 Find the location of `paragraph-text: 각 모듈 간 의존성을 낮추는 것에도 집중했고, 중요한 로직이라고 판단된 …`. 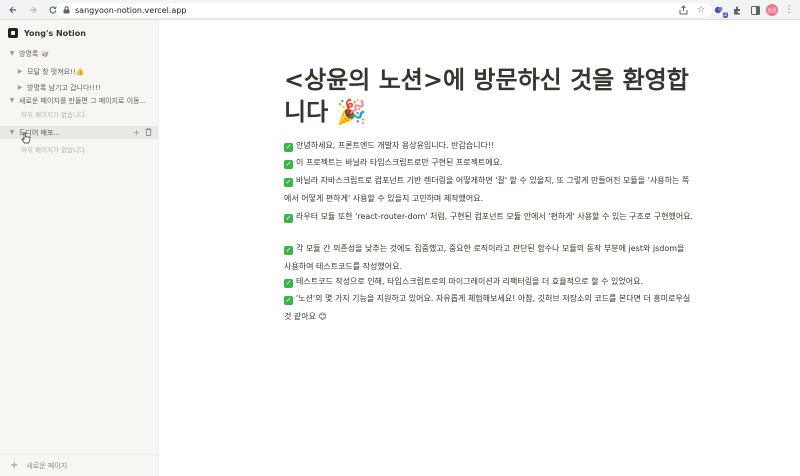

paragraph-text: 각 모듈 간 의존성을 낮추는 것에도 집중했고, 중요한 로직이라고 판단된 … is located at coordinates (484, 257).